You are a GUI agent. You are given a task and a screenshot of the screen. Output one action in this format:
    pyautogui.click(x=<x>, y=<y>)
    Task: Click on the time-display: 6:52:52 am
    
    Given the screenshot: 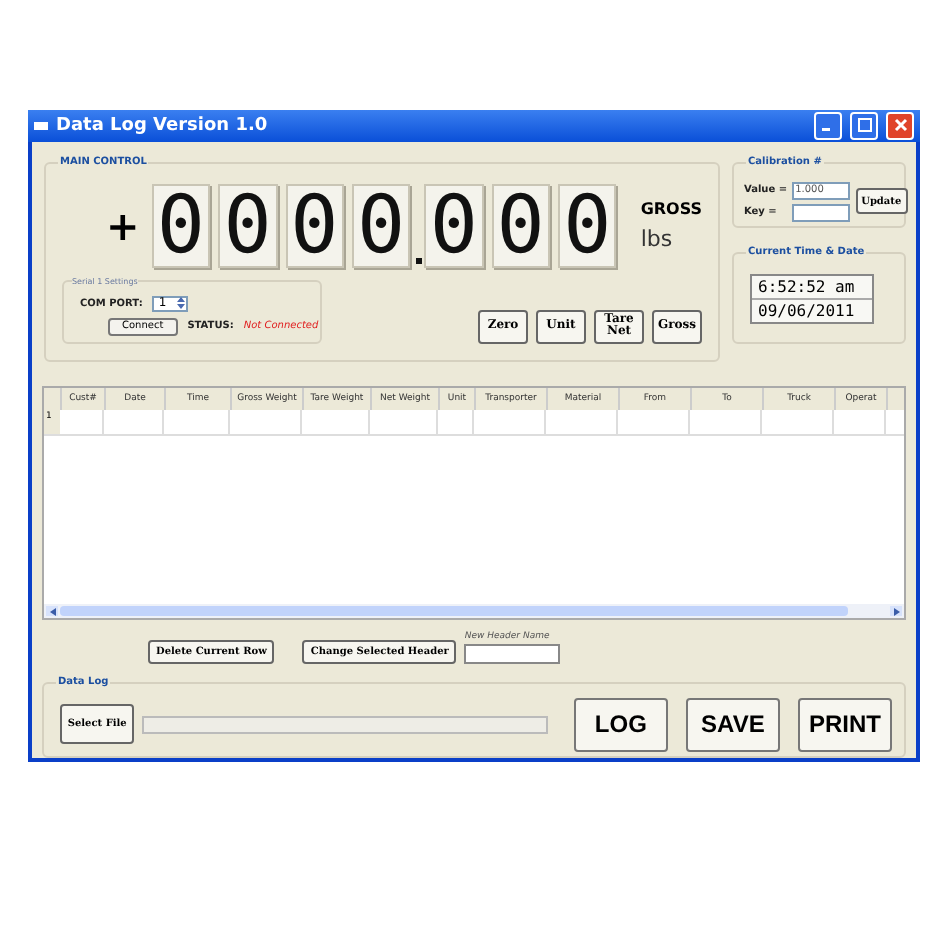 What is the action you would take?
    pyautogui.click(x=812, y=287)
    